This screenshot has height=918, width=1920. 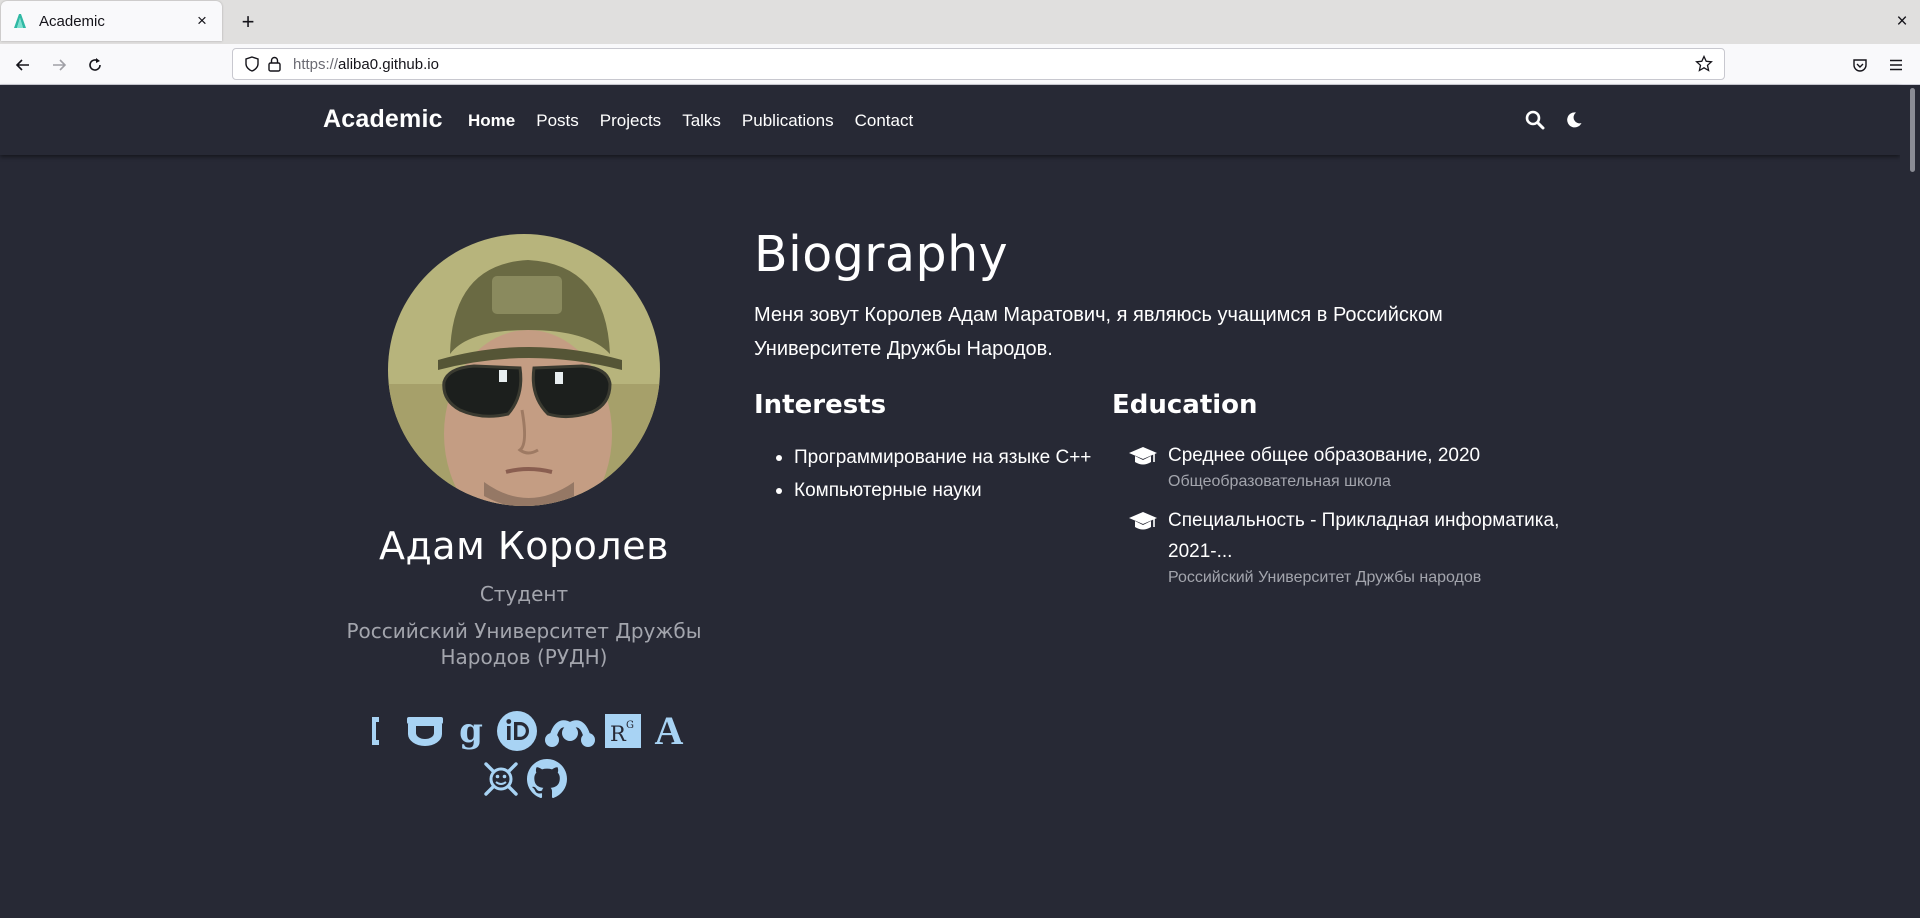 What do you see at coordinates (383, 119) in the screenshot?
I see `site-brand: Academic` at bounding box center [383, 119].